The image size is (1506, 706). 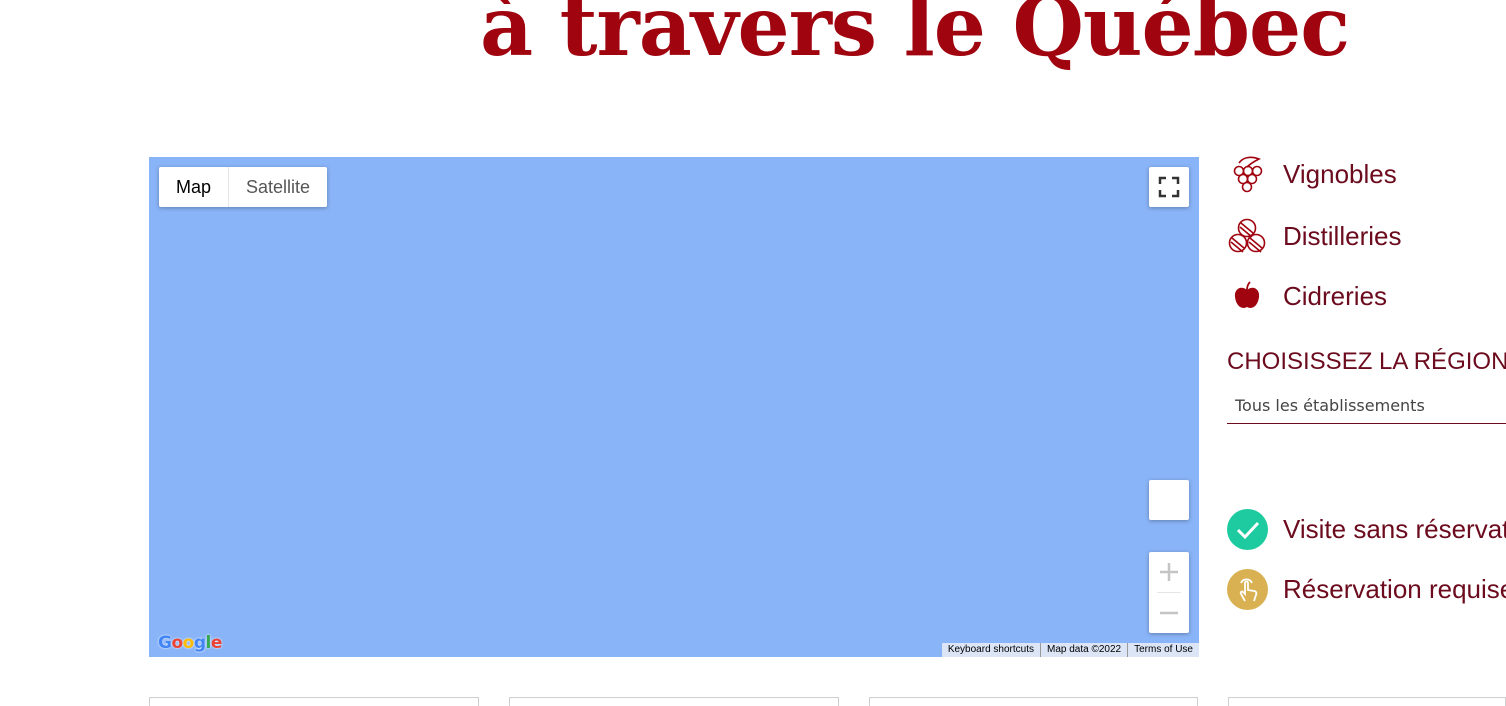 I want to click on category-distilleries: Distilleries, so click(x=1314, y=236).